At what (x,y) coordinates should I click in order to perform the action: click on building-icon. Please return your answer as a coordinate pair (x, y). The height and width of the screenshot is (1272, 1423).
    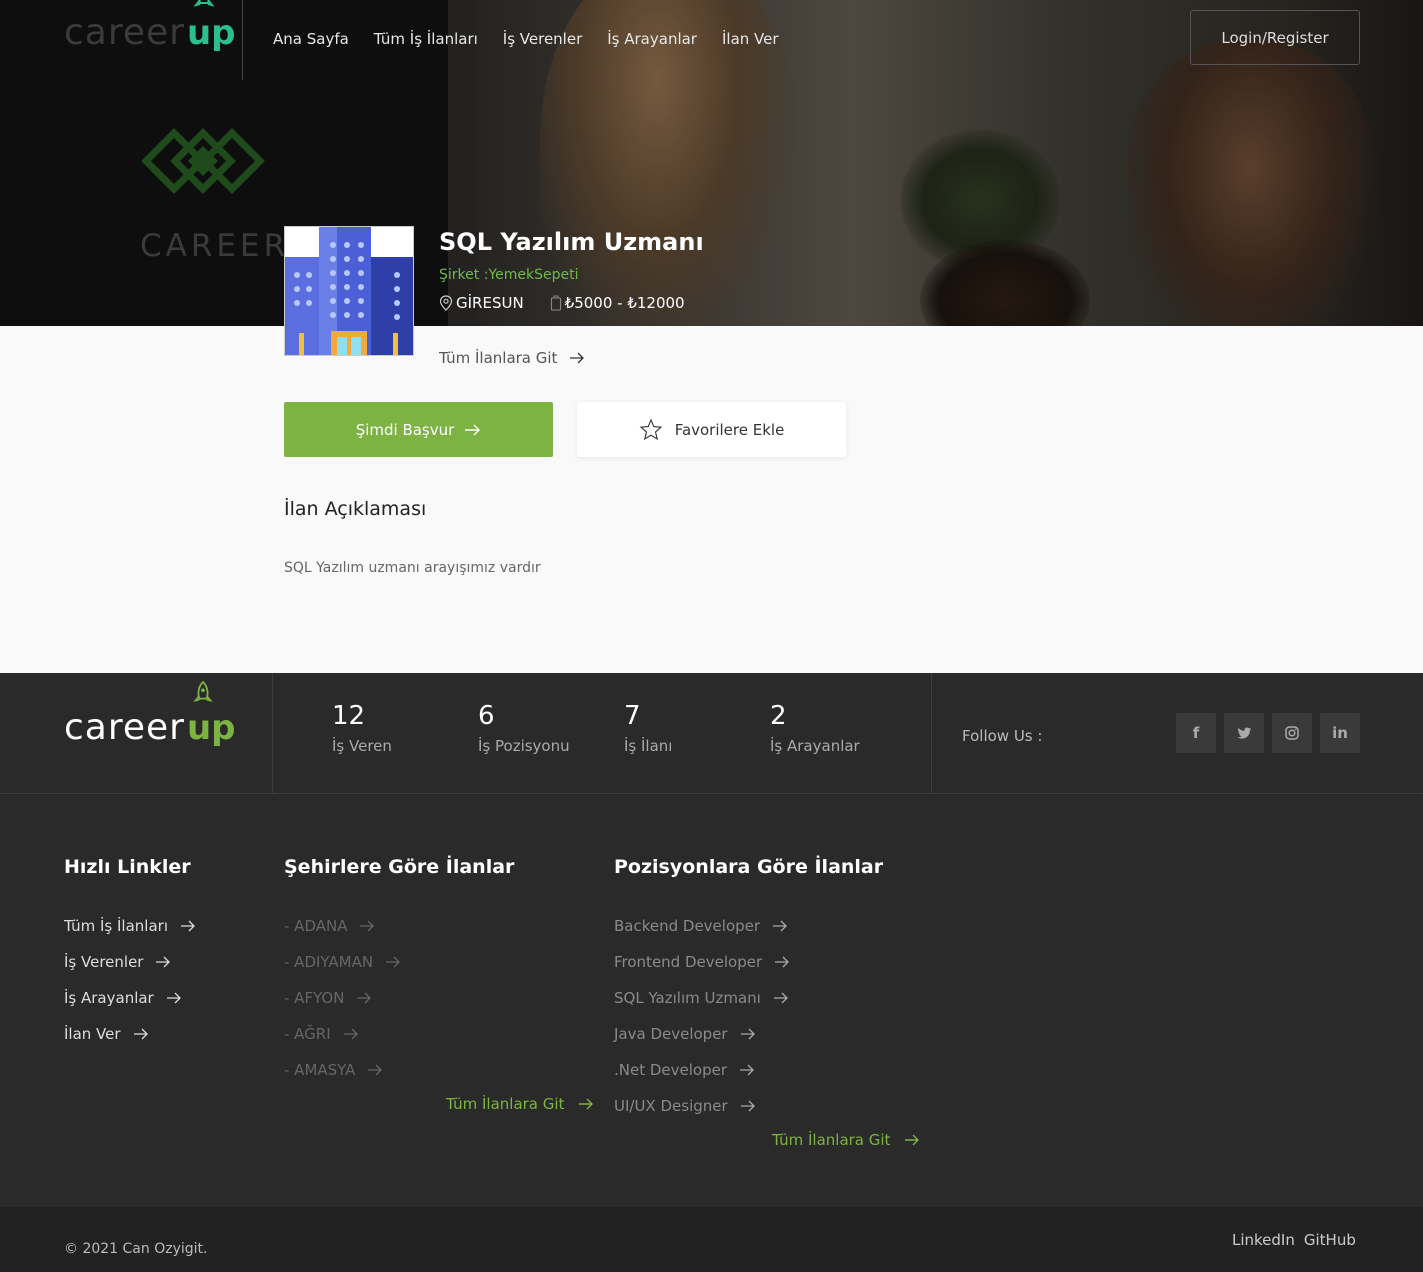
    Looking at the image, I should click on (349, 291).